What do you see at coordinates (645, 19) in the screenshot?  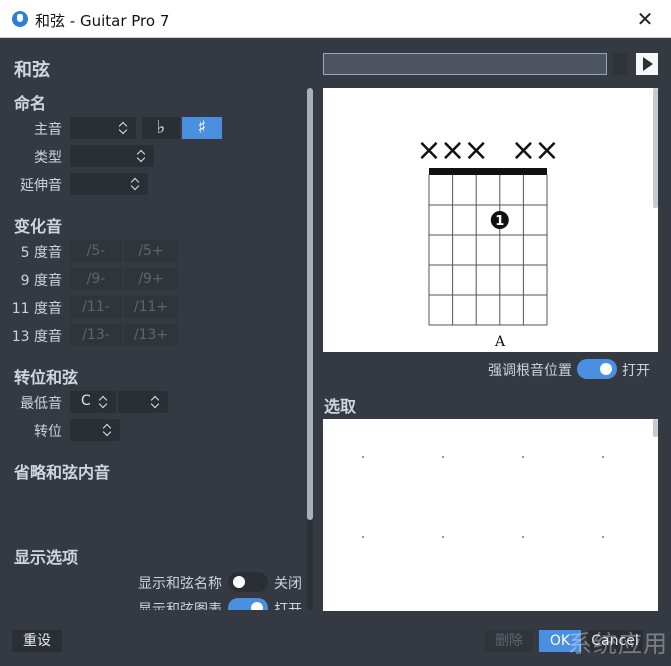 I see `close-icon: ✕` at bounding box center [645, 19].